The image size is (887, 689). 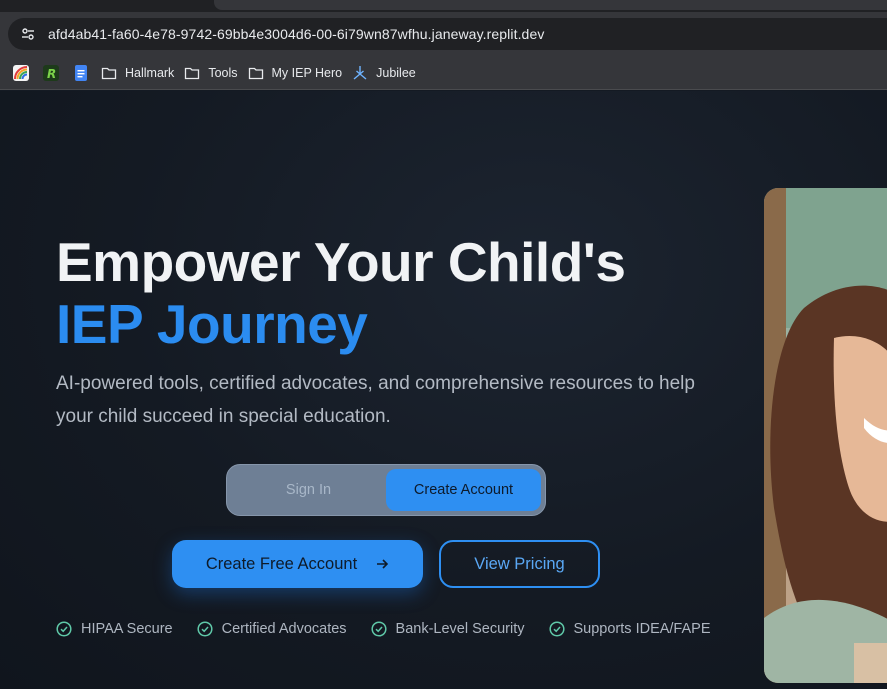 I want to click on view-pricing-button: View Pricing, so click(x=519, y=564).